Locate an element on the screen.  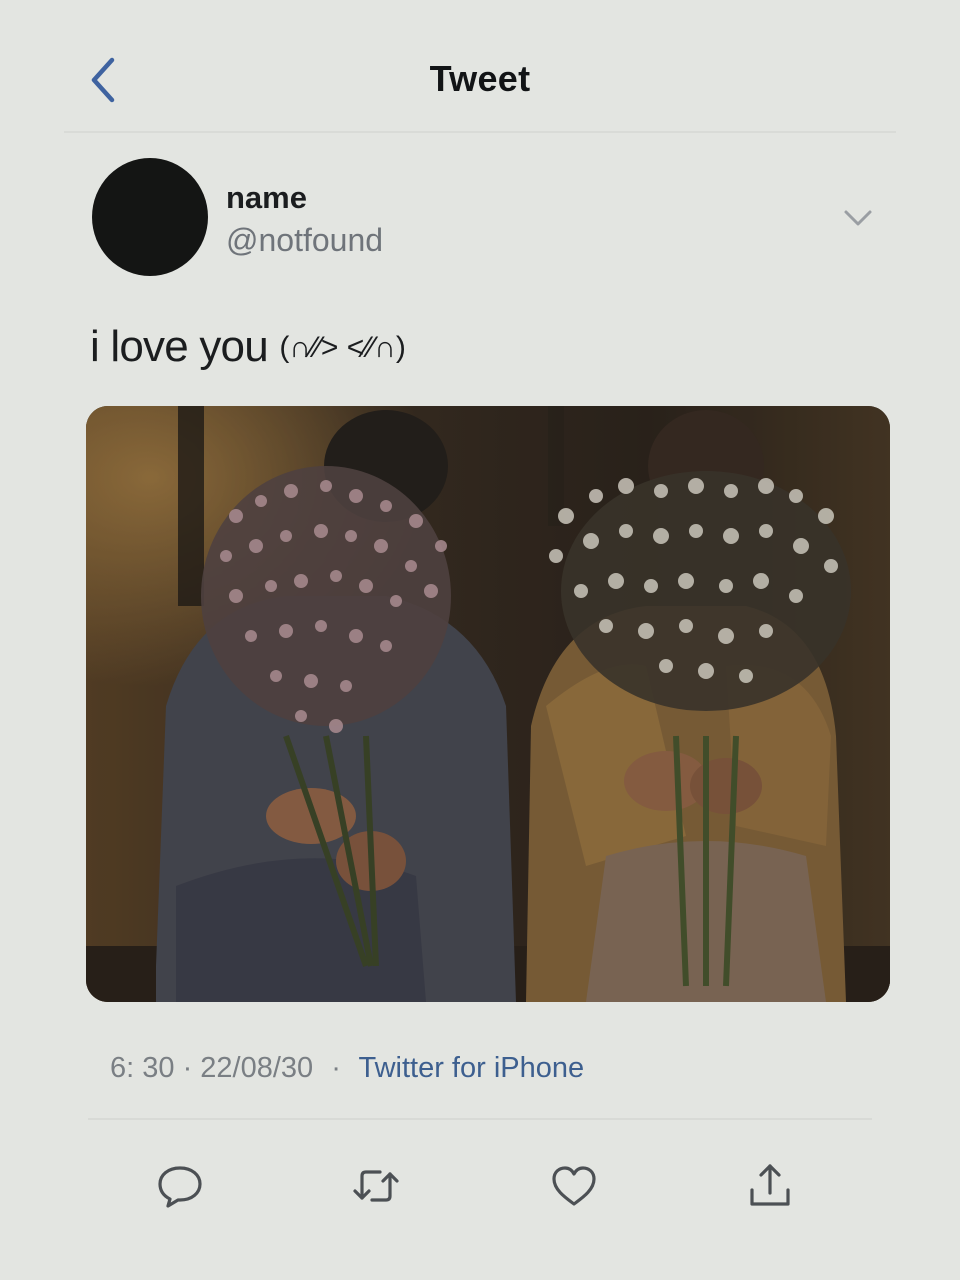
display-name: name is located at coordinates (266, 198).